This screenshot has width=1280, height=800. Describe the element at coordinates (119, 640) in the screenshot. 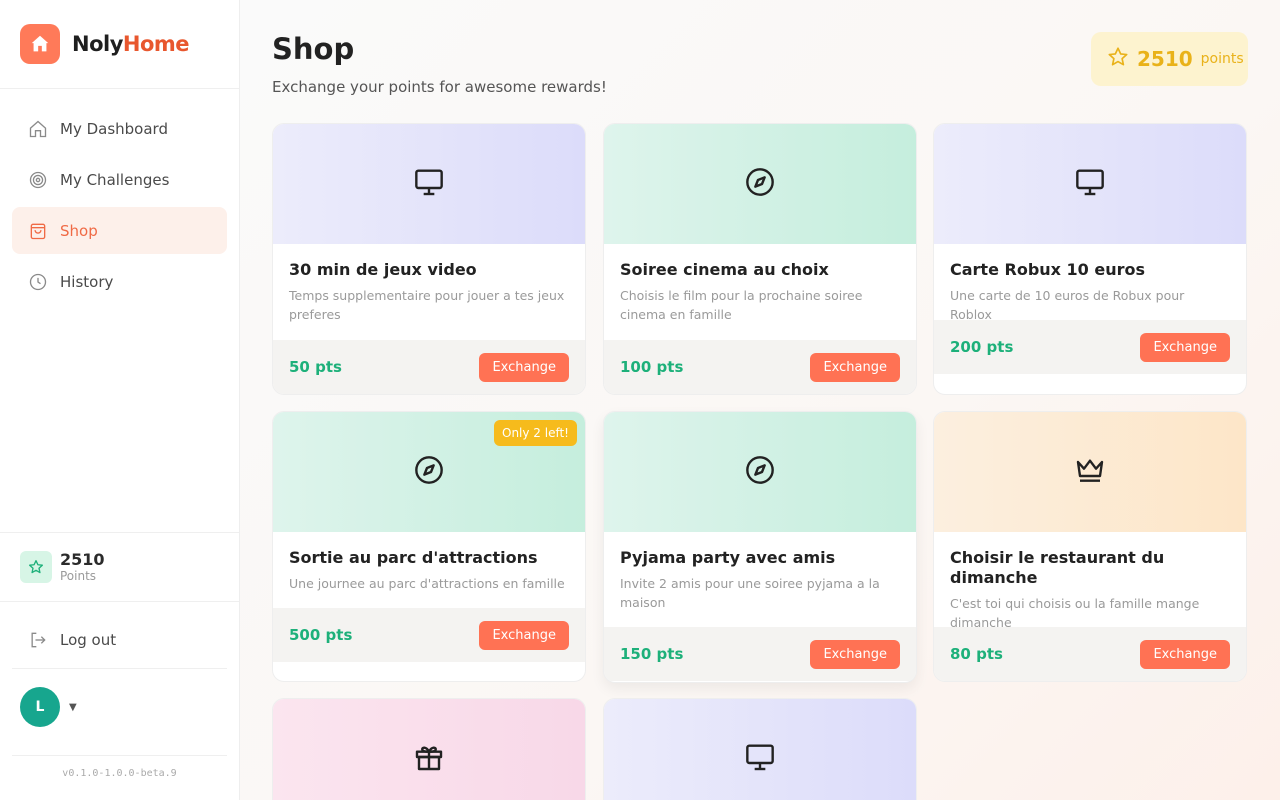

I see `logout-button: Log out` at that location.